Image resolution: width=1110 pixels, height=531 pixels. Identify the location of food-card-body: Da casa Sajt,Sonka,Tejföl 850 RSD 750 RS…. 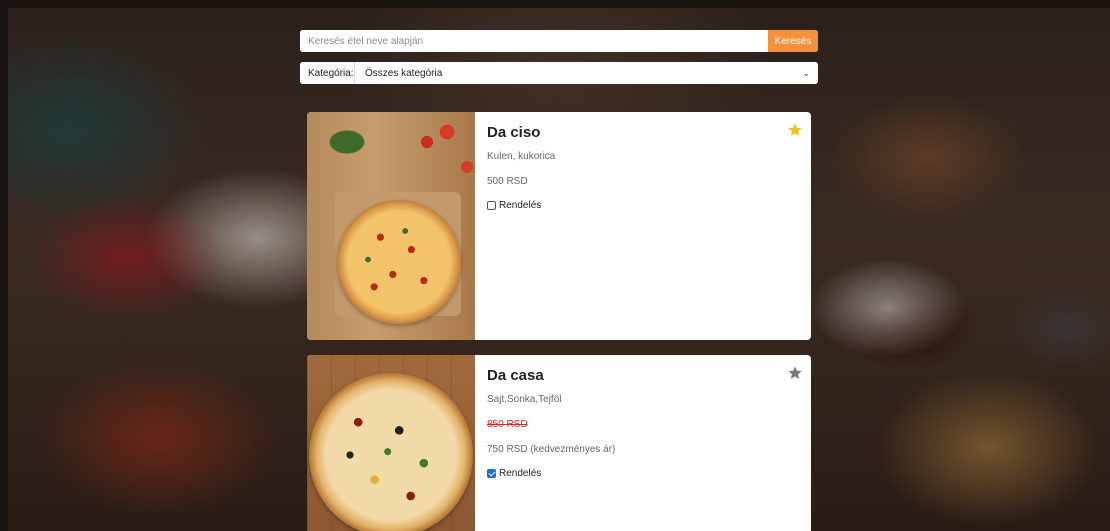
(643, 443).